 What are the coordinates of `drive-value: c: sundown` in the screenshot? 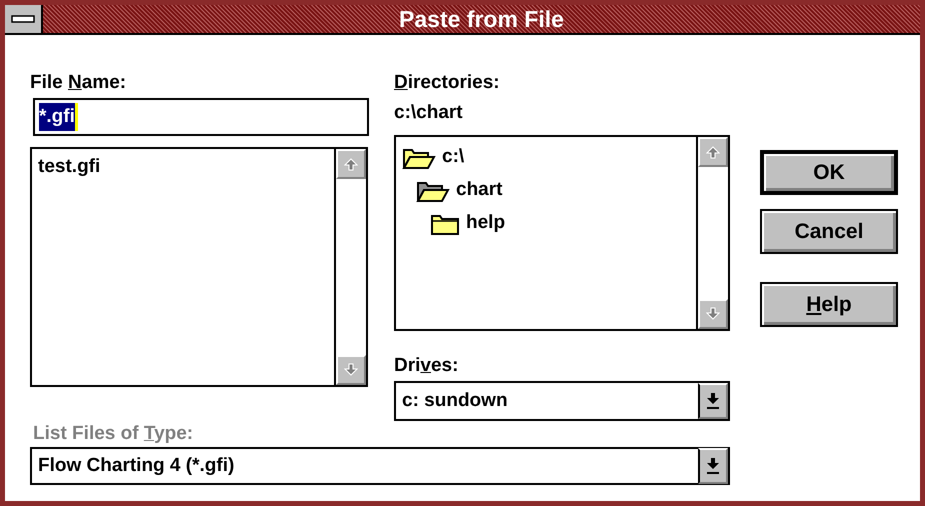 It's located at (455, 400).